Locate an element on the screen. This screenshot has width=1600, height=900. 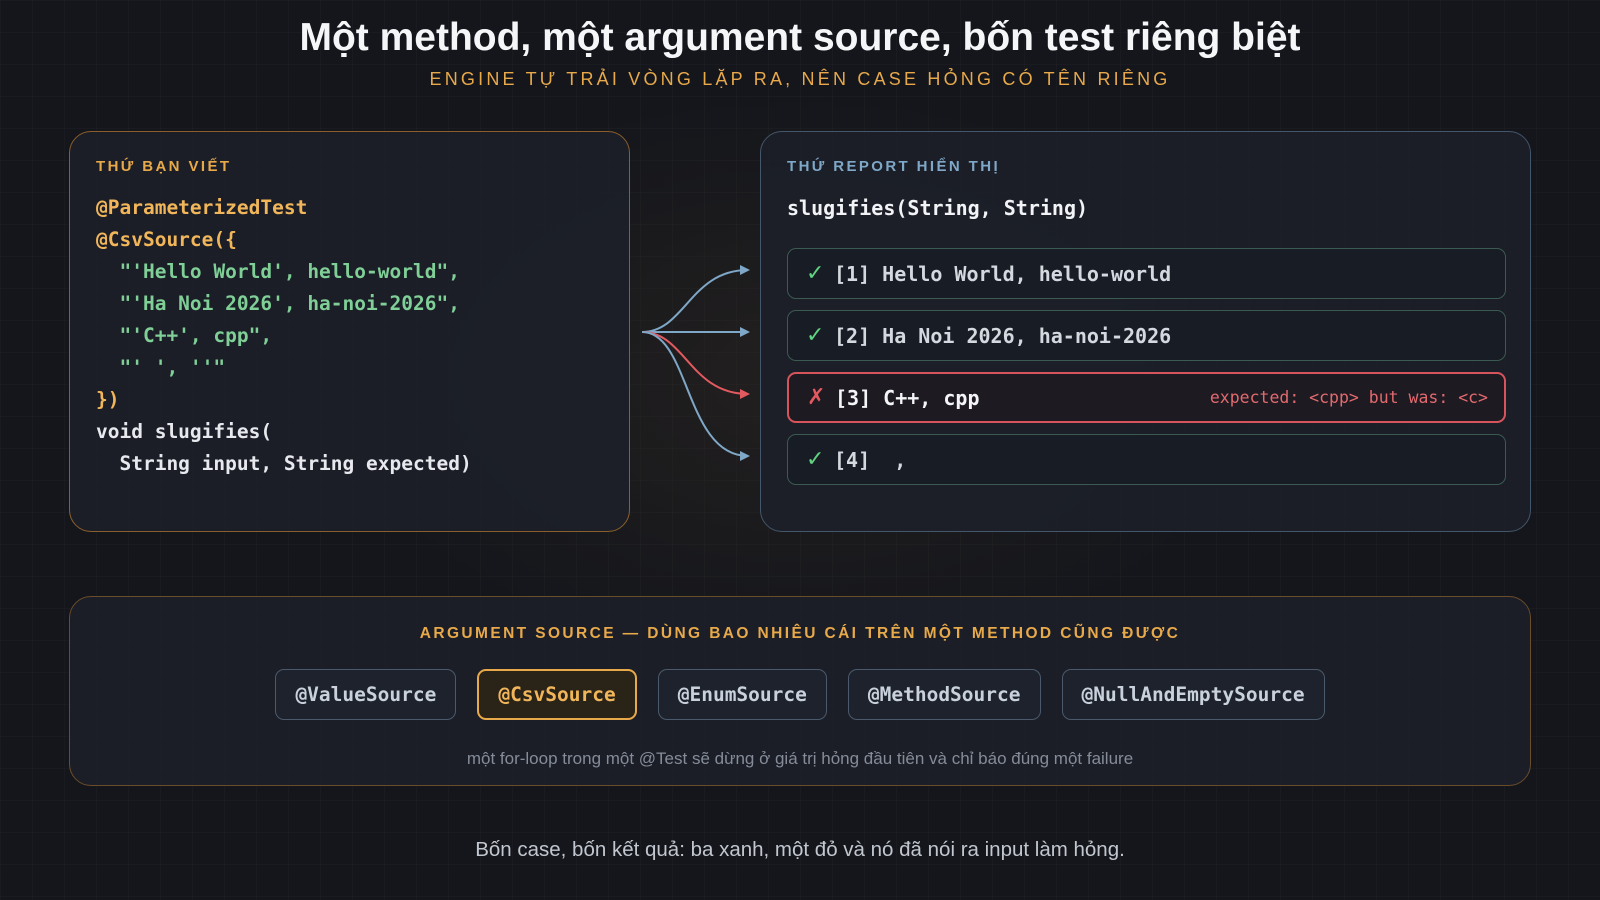
code-line: @CsvSource({ is located at coordinates (166, 239).